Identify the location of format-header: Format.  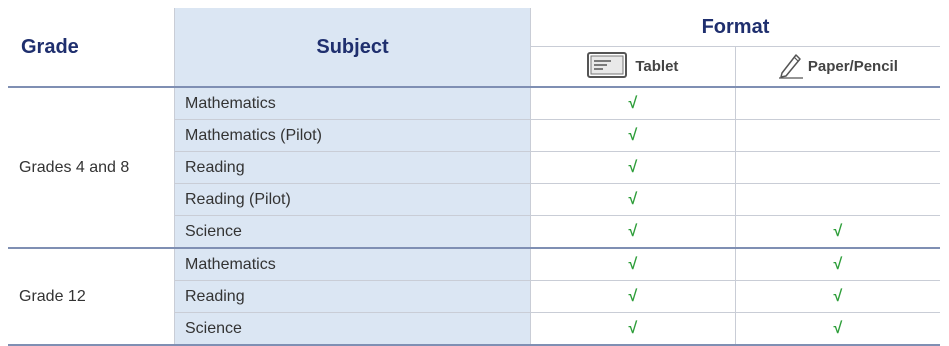
(735, 28).